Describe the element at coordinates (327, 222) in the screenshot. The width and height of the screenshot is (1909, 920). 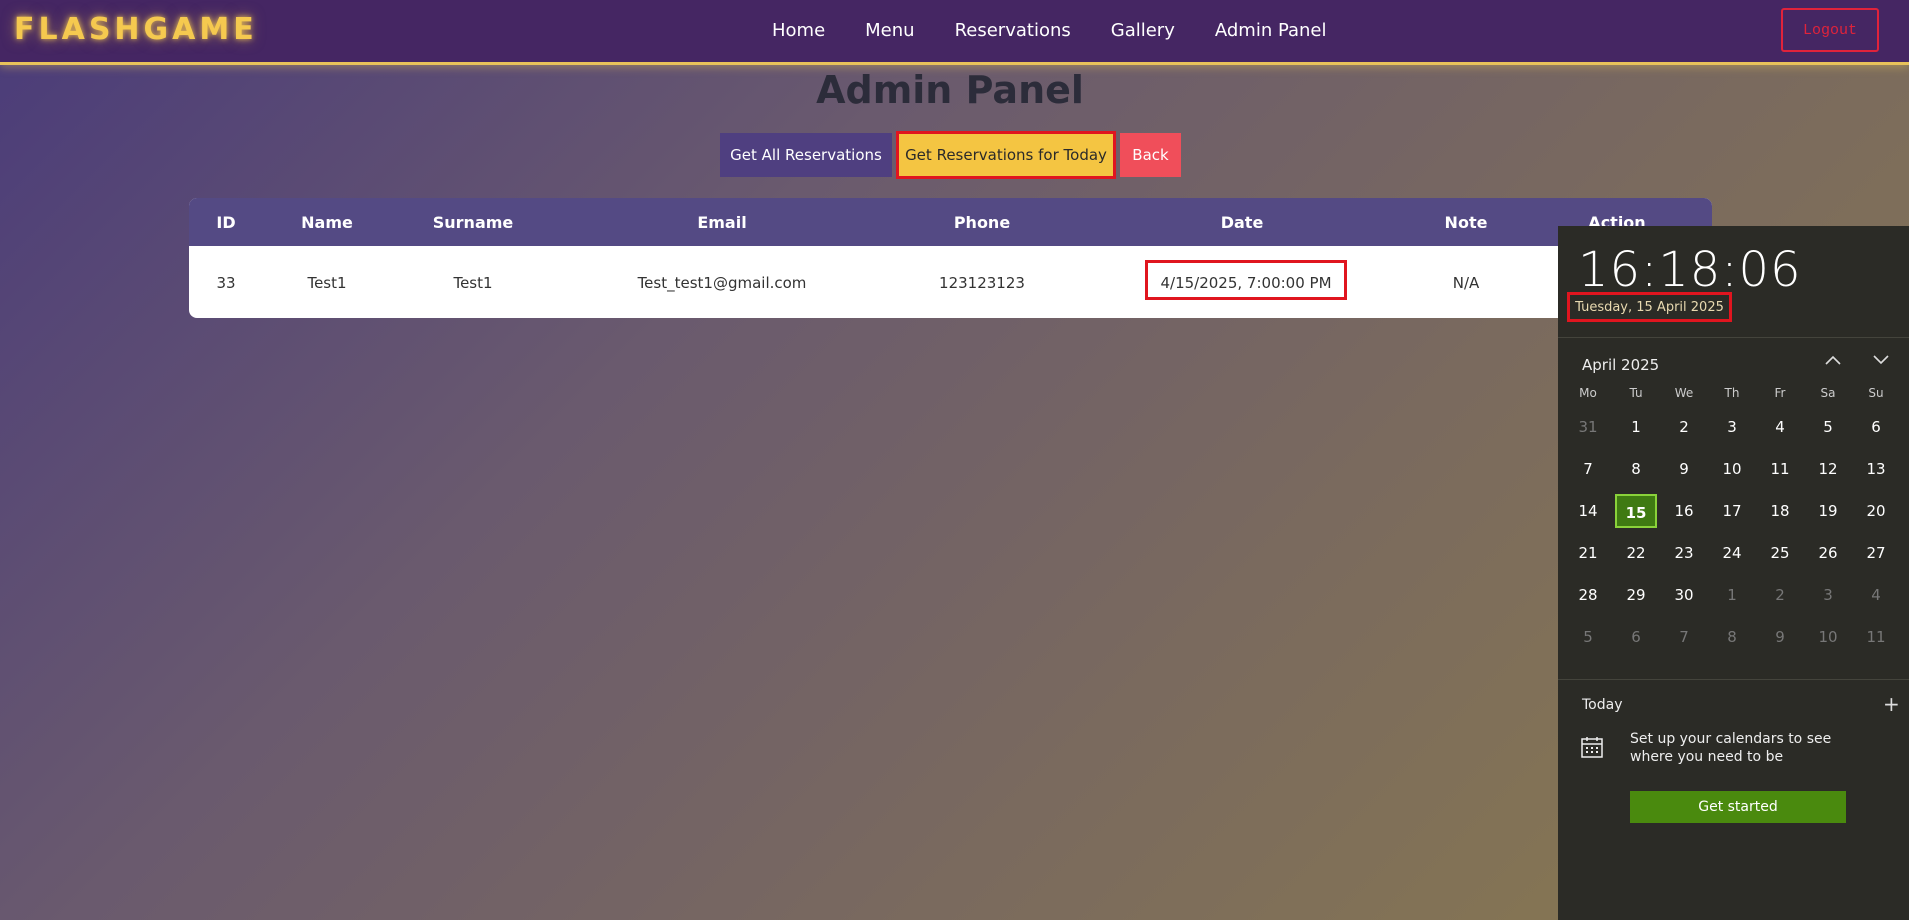
I see `column-header-name: Name` at that location.